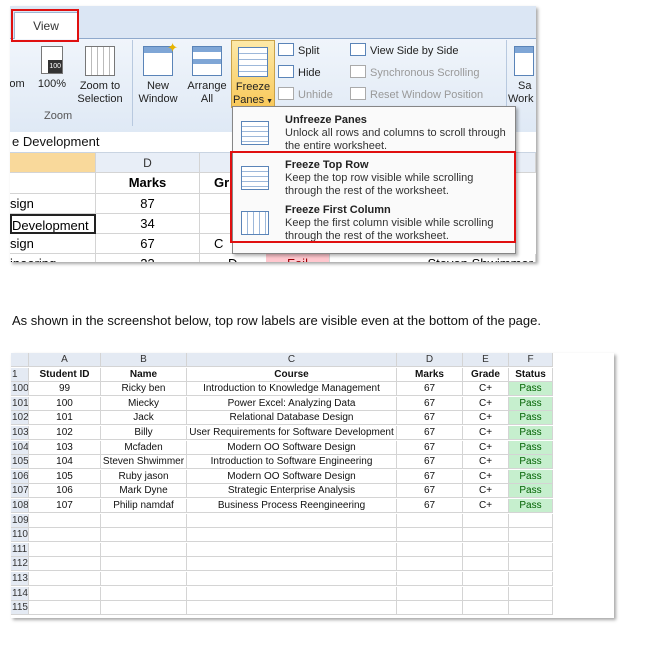  I want to click on cell-b2: sign, so click(53, 204).